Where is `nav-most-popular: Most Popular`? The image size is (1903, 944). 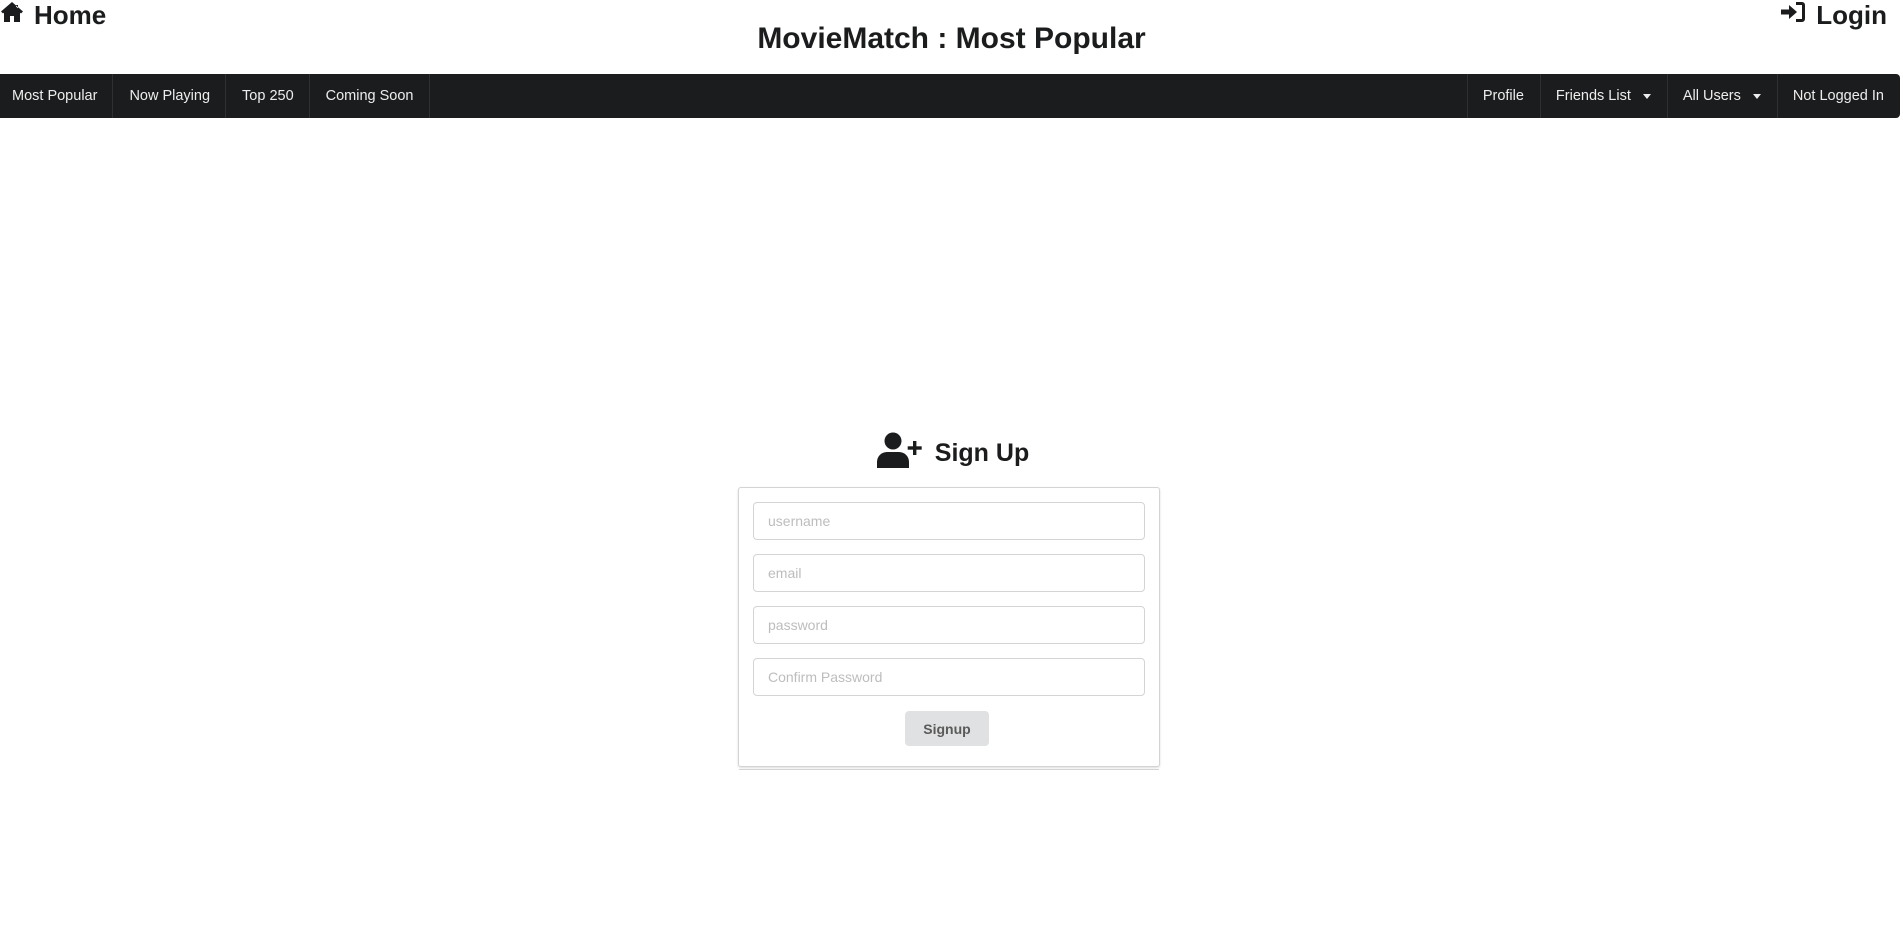
nav-most-popular: Most Popular is located at coordinates (57, 96).